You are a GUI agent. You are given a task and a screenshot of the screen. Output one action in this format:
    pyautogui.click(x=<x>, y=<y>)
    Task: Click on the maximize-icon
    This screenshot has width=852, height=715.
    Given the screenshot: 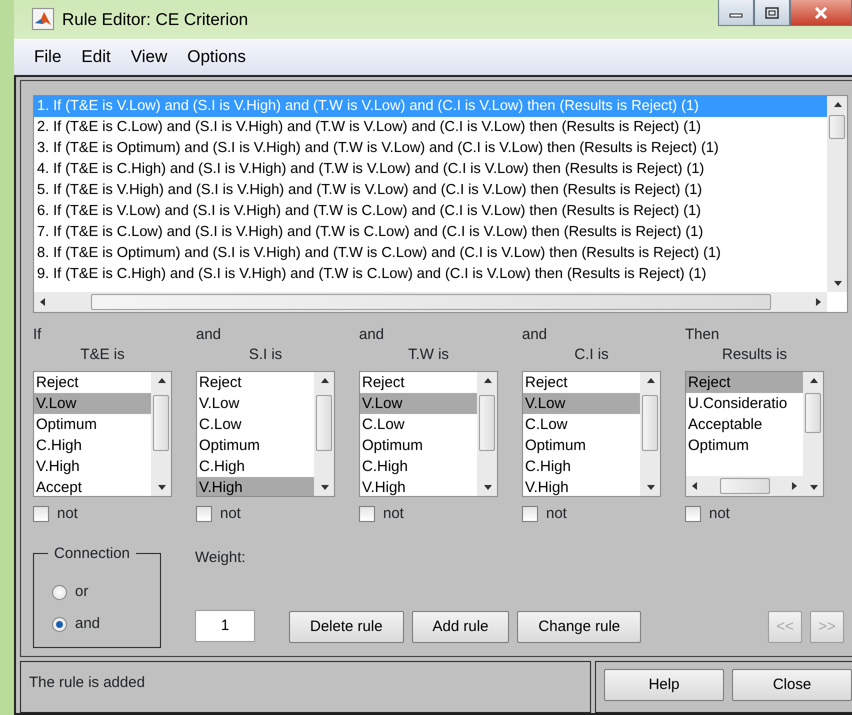 What is the action you would take?
    pyautogui.click(x=772, y=12)
    